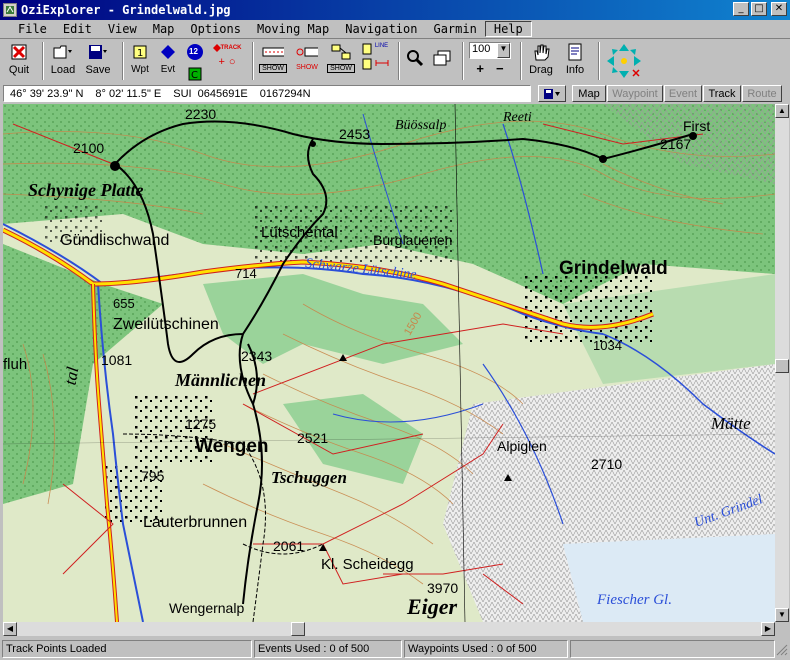 Image resolution: width=790 pixels, height=660 pixels. I want to click on menu-garmin: Garmin, so click(454, 29).